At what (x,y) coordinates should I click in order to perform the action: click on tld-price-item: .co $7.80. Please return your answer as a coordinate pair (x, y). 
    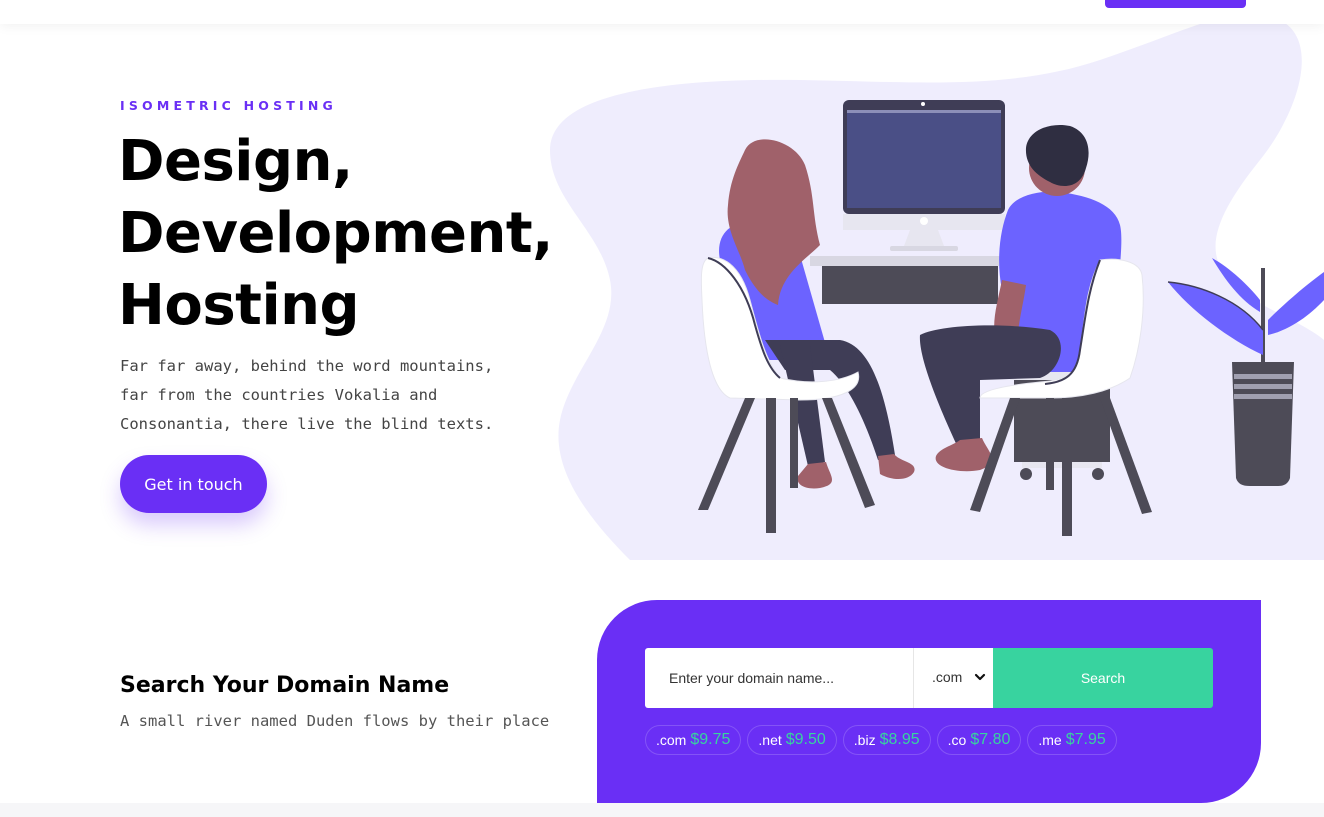
    Looking at the image, I should click on (979, 740).